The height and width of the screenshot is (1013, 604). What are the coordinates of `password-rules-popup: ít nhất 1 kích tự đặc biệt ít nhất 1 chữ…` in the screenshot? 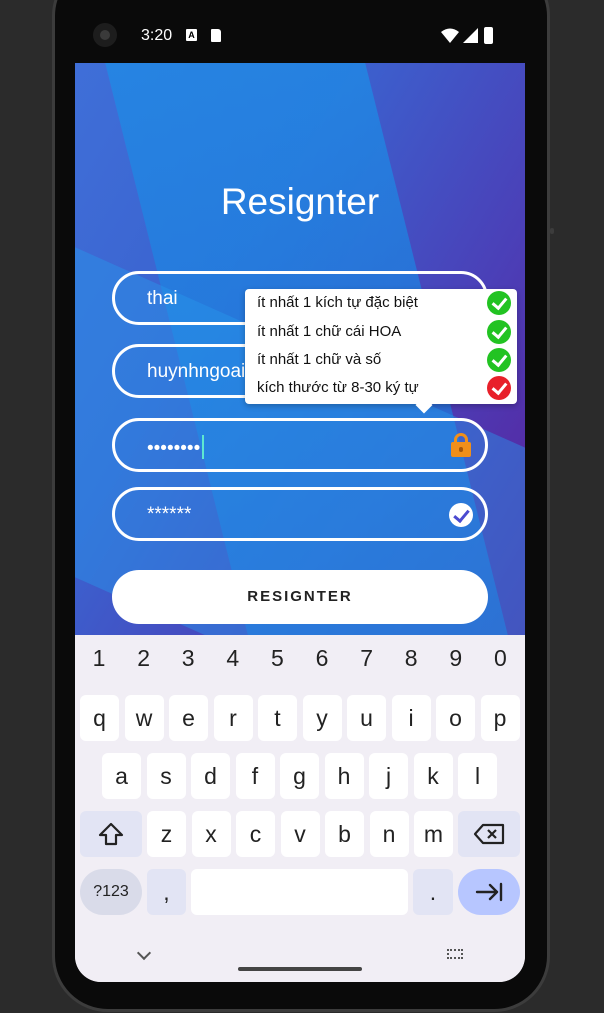 It's located at (381, 346).